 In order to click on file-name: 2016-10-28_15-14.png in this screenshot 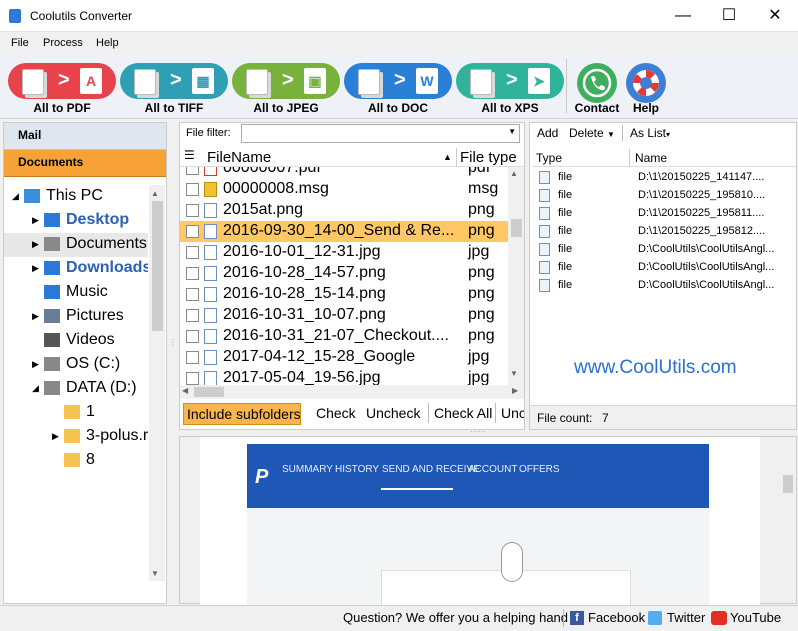, I will do `click(304, 293)`.